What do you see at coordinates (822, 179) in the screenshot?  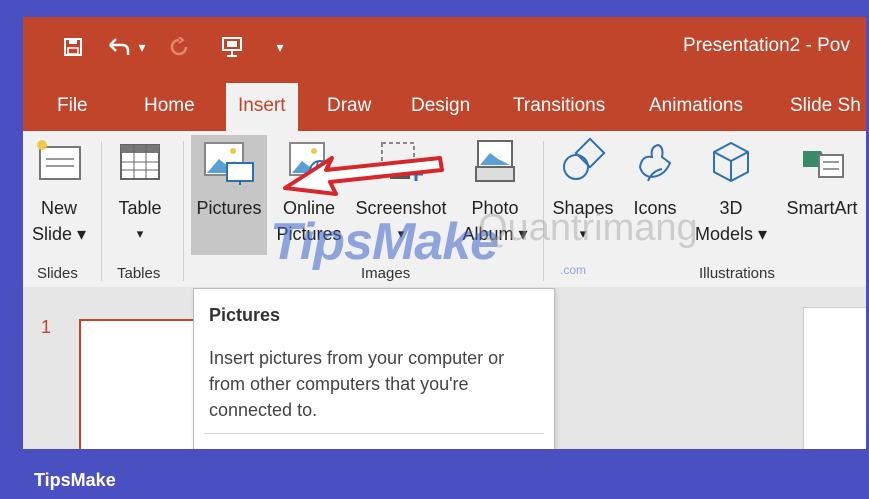 I see `smartart-button: SmartArt` at bounding box center [822, 179].